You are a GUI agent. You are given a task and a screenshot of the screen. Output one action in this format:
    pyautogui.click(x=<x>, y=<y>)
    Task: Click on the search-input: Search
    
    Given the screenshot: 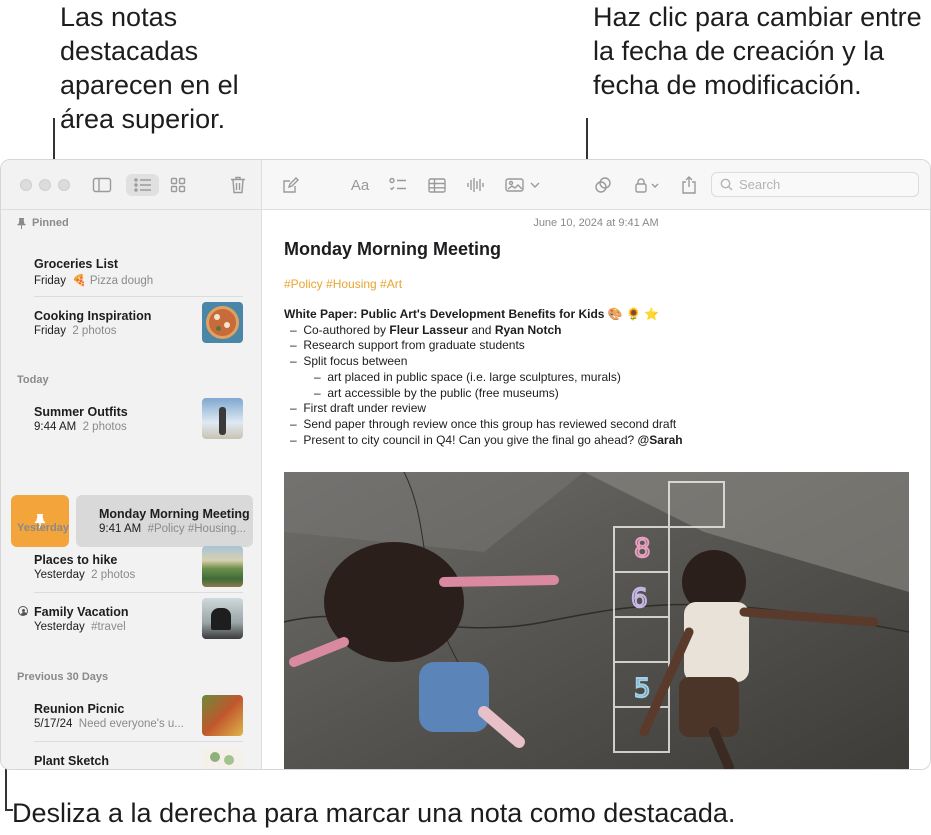 What is the action you would take?
    pyautogui.click(x=815, y=184)
    